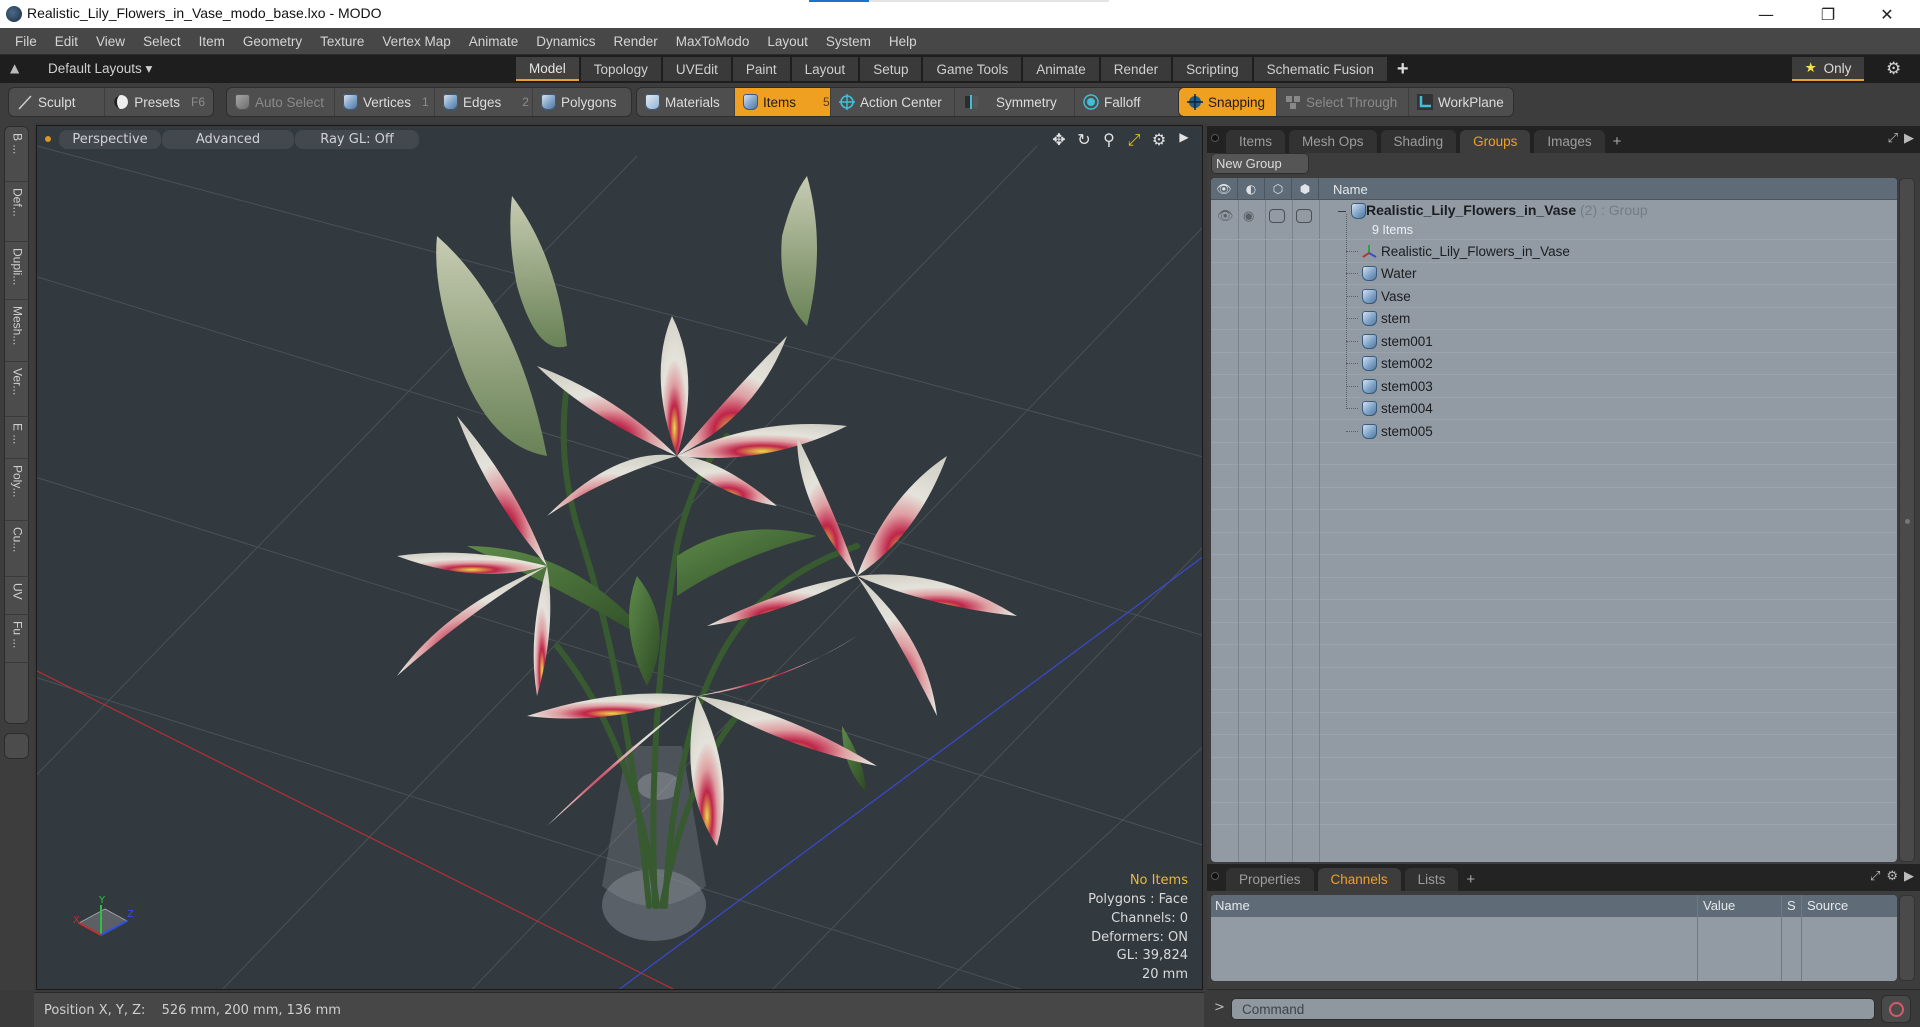 This screenshot has width=1920, height=1027. I want to click on edges-button: Edges 2, so click(484, 102).